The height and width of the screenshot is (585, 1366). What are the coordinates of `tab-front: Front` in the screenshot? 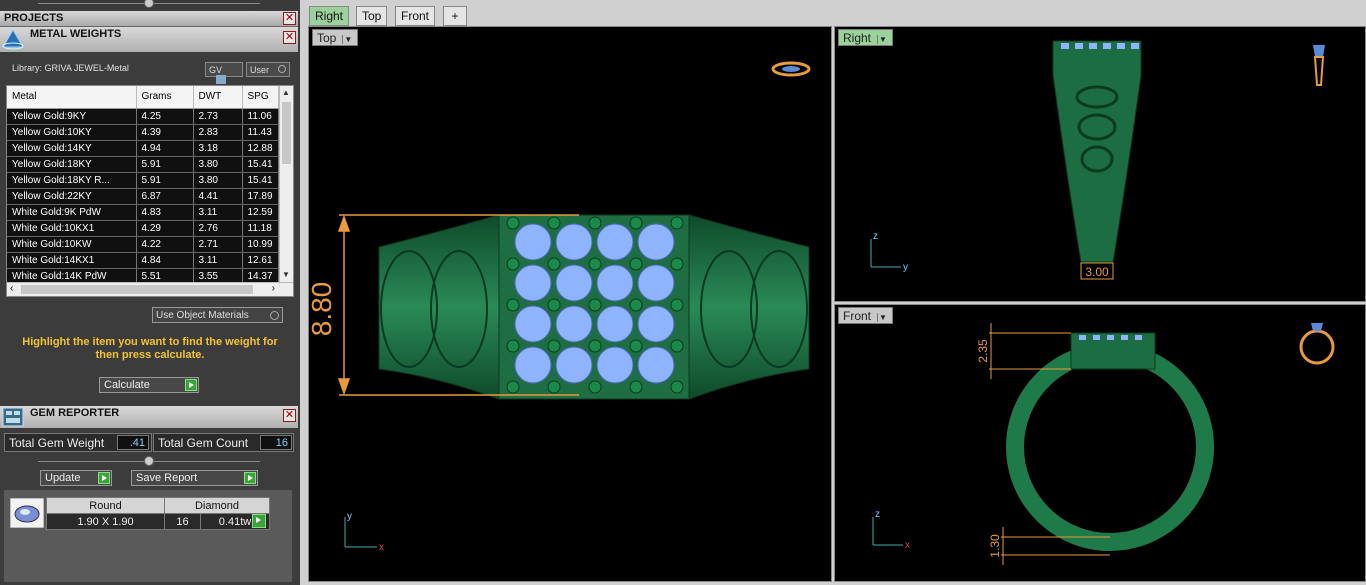 It's located at (415, 16).